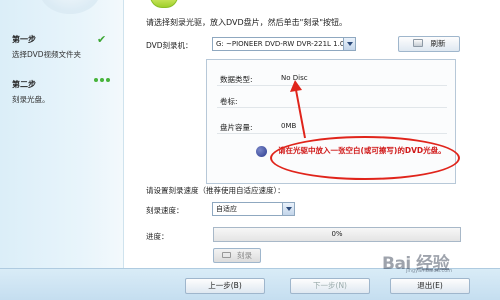 The image size is (500, 300). I want to click on progress-text: 0%, so click(337, 234).